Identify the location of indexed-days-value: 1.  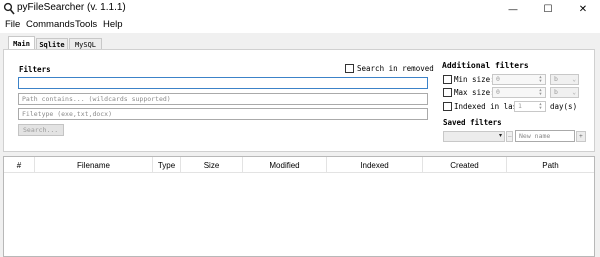
(520, 106).